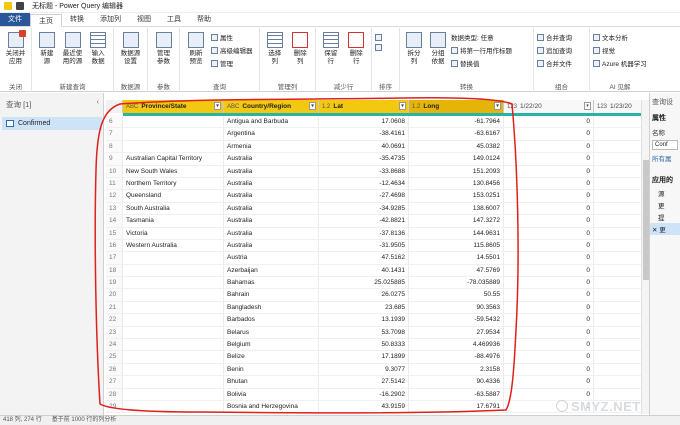 The width and height of the screenshot is (680, 425). I want to click on applied-step: 更, so click(665, 205).